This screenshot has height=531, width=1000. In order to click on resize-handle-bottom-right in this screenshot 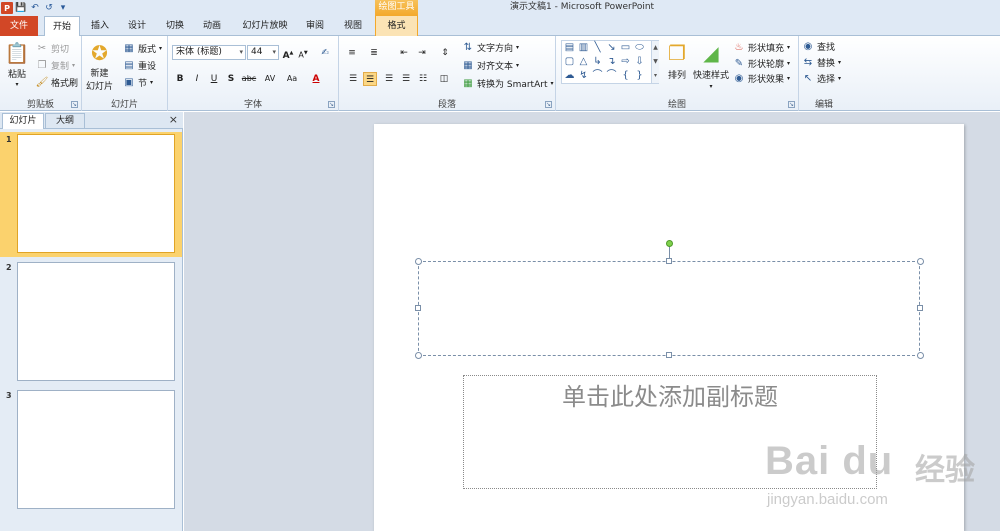, I will do `click(920, 355)`.